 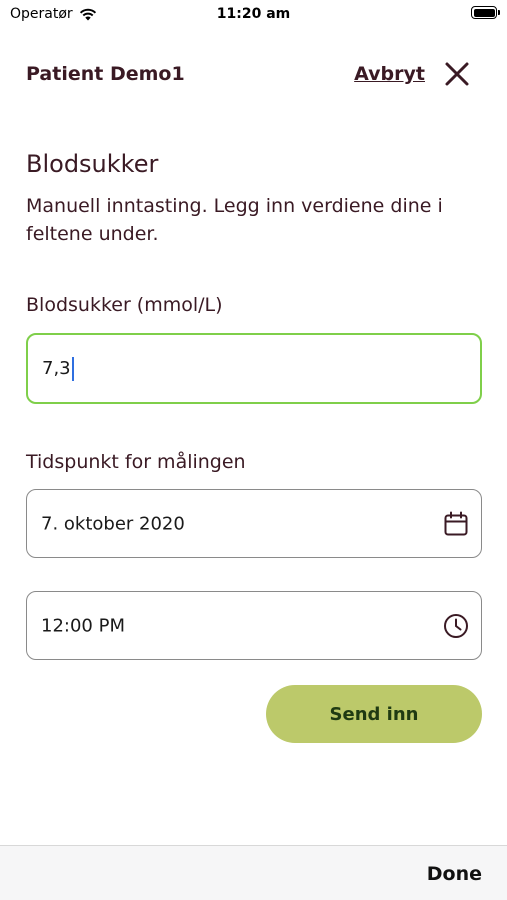 I want to click on clock-time: 11:20 am, so click(x=253, y=14).